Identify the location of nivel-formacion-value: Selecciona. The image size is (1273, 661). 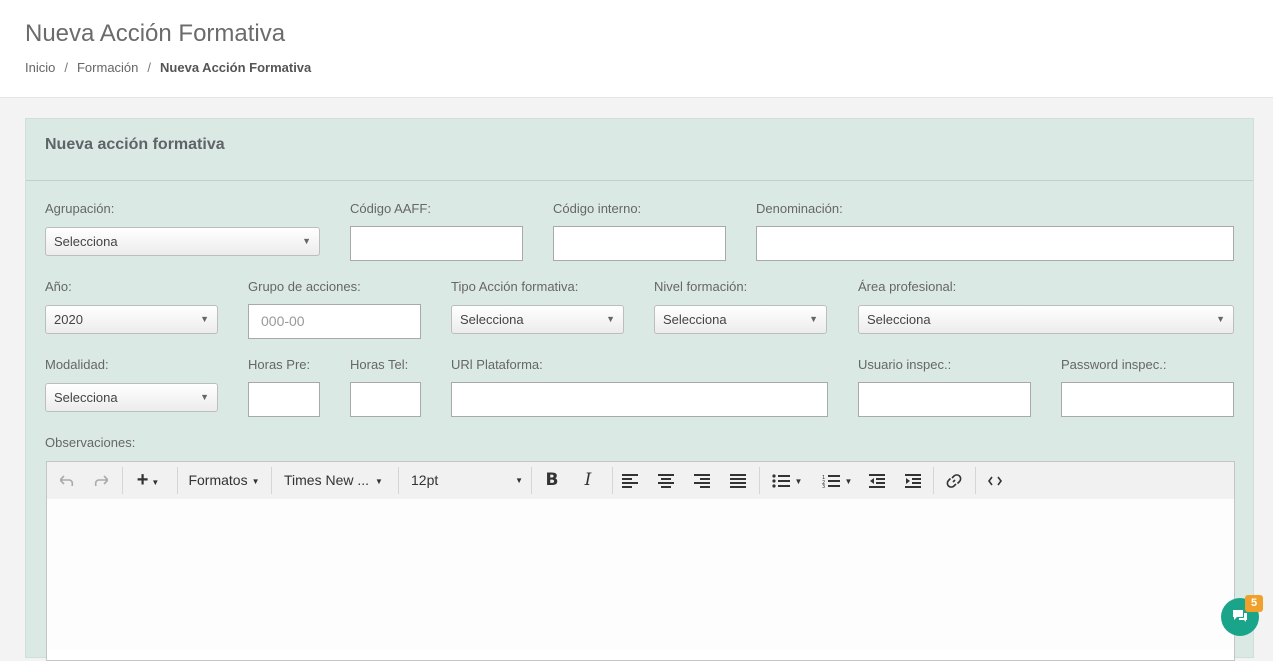
(695, 319).